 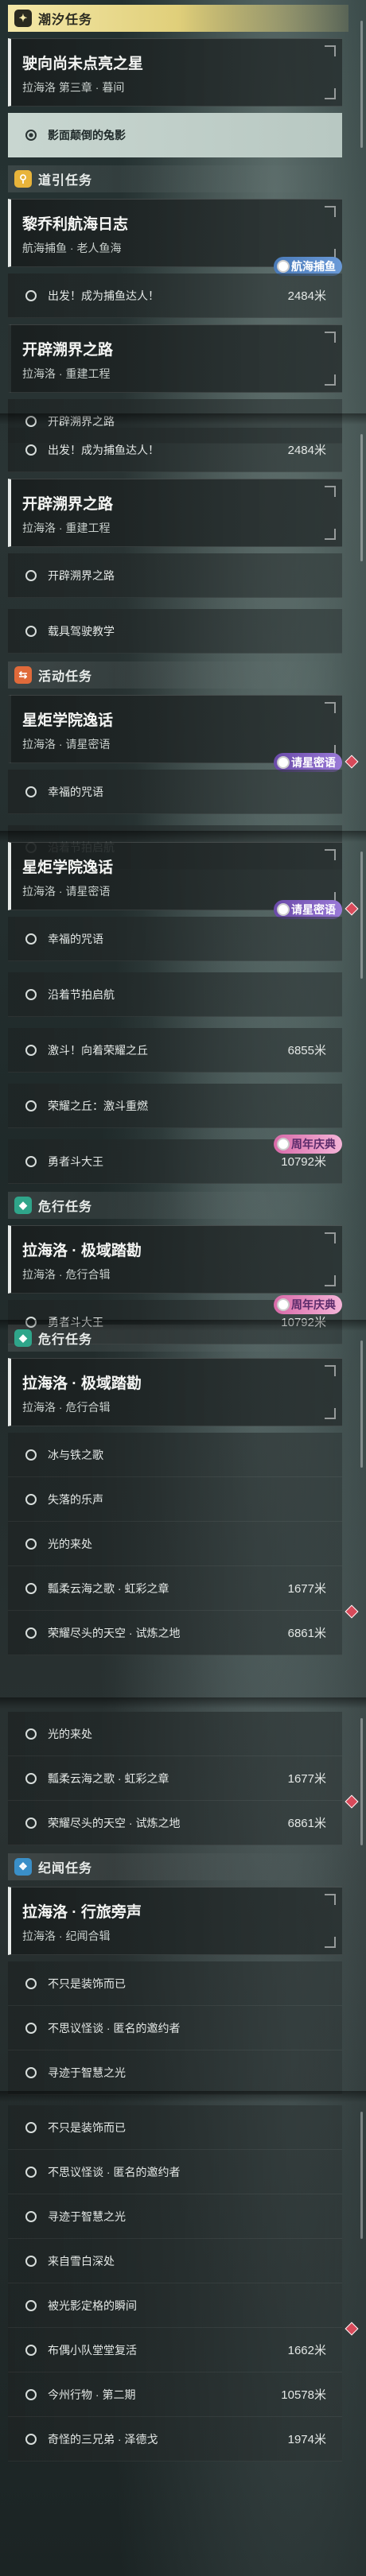 I want to click on quest-step-label: 寻迹于智慧之光, so click(x=87, y=2073).